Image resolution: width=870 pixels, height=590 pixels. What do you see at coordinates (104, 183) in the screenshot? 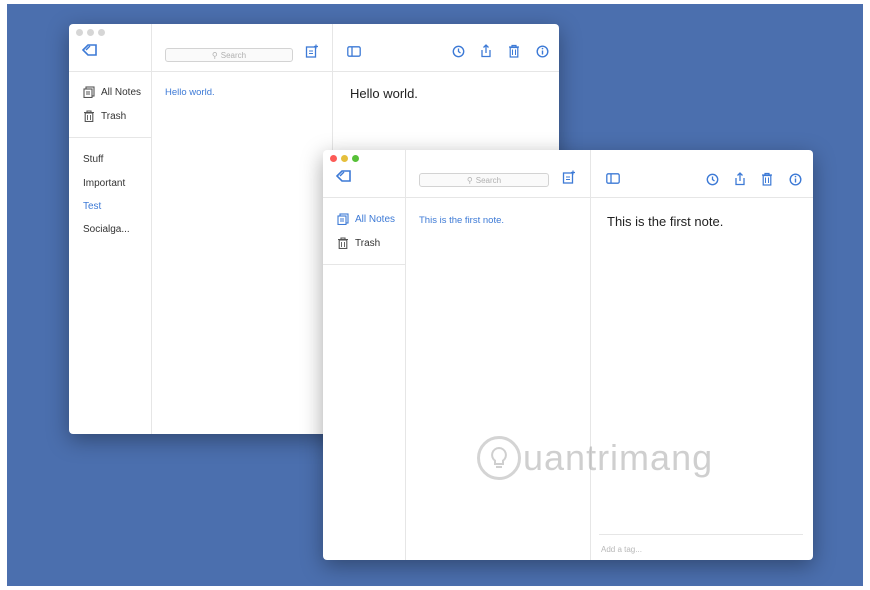
I see `tag-item-important: Important` at bounding box center [104, 183].